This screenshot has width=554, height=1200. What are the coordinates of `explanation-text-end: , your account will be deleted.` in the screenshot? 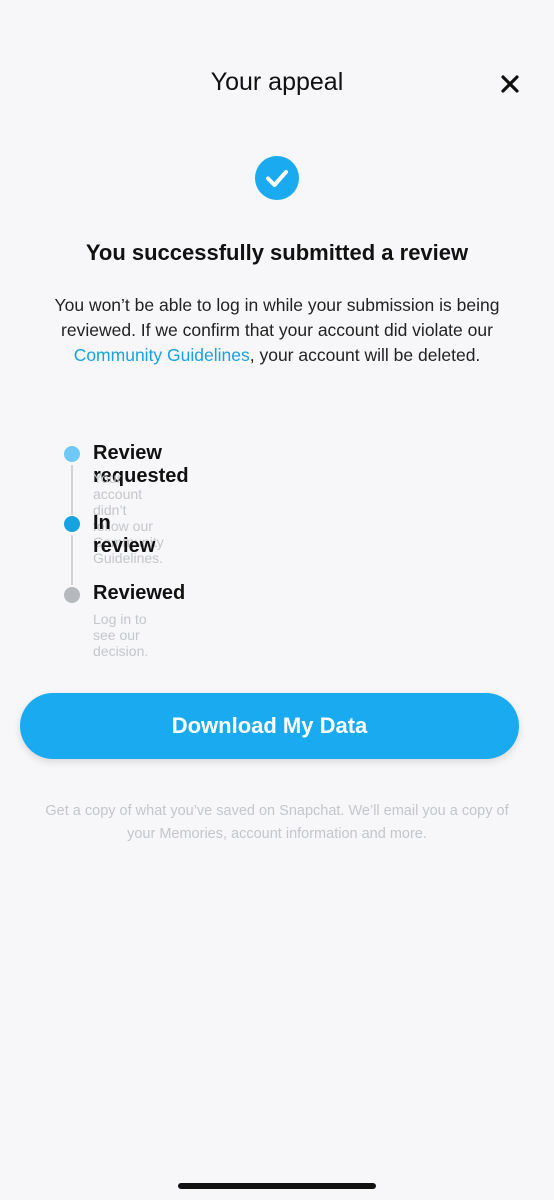 It's located at (365, 355).